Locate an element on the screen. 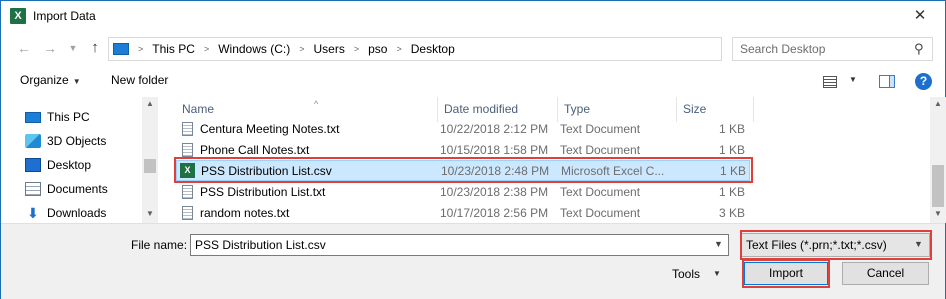 The image size is (946, 299). nav-item-label: Documents is located at coordinates (77, 189).